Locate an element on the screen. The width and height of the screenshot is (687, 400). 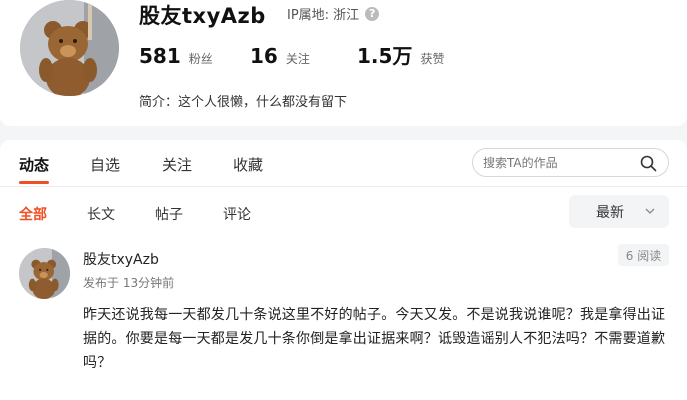
stat-likes: 1.5万 获赞 is located at coordinates (400, 54).